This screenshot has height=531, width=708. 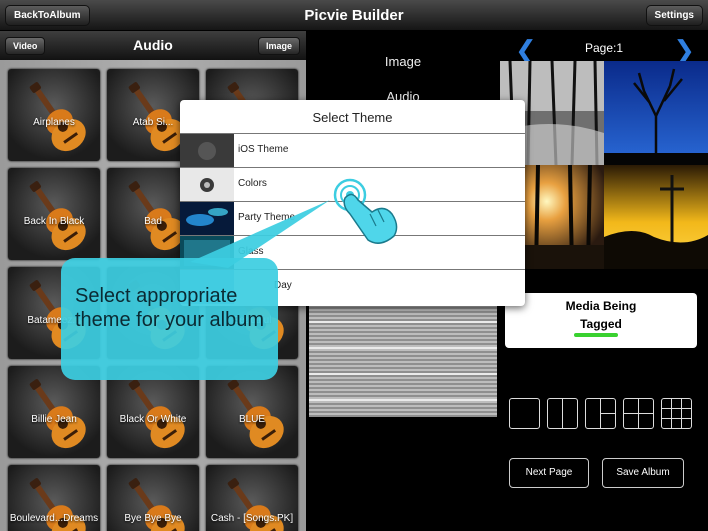 I want to click on theme-option-ios: iOS Theme, so click(x=352, y=150).